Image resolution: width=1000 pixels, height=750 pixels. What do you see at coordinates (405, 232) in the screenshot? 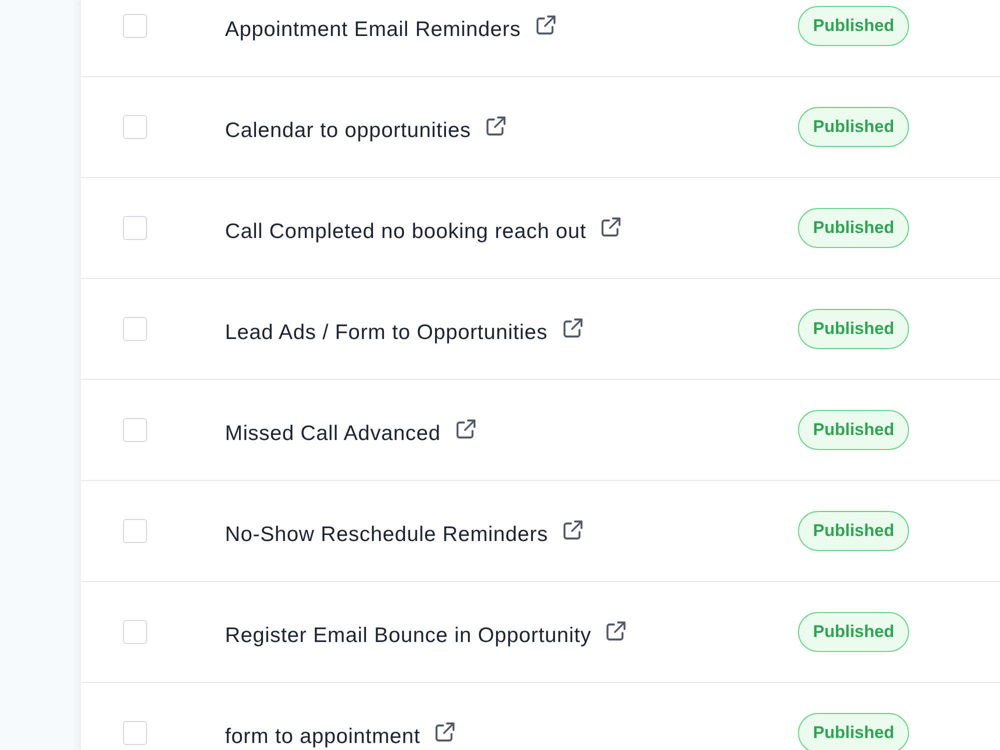
I see `workflow-name-link: Call Completed no booking reach out` at bounding box center [405, 232].